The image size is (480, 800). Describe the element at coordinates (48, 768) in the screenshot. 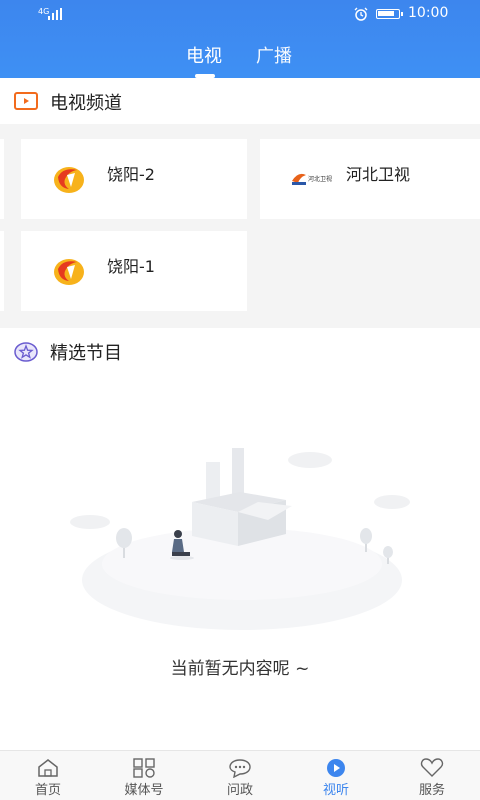

I see `home-icon` at that location.